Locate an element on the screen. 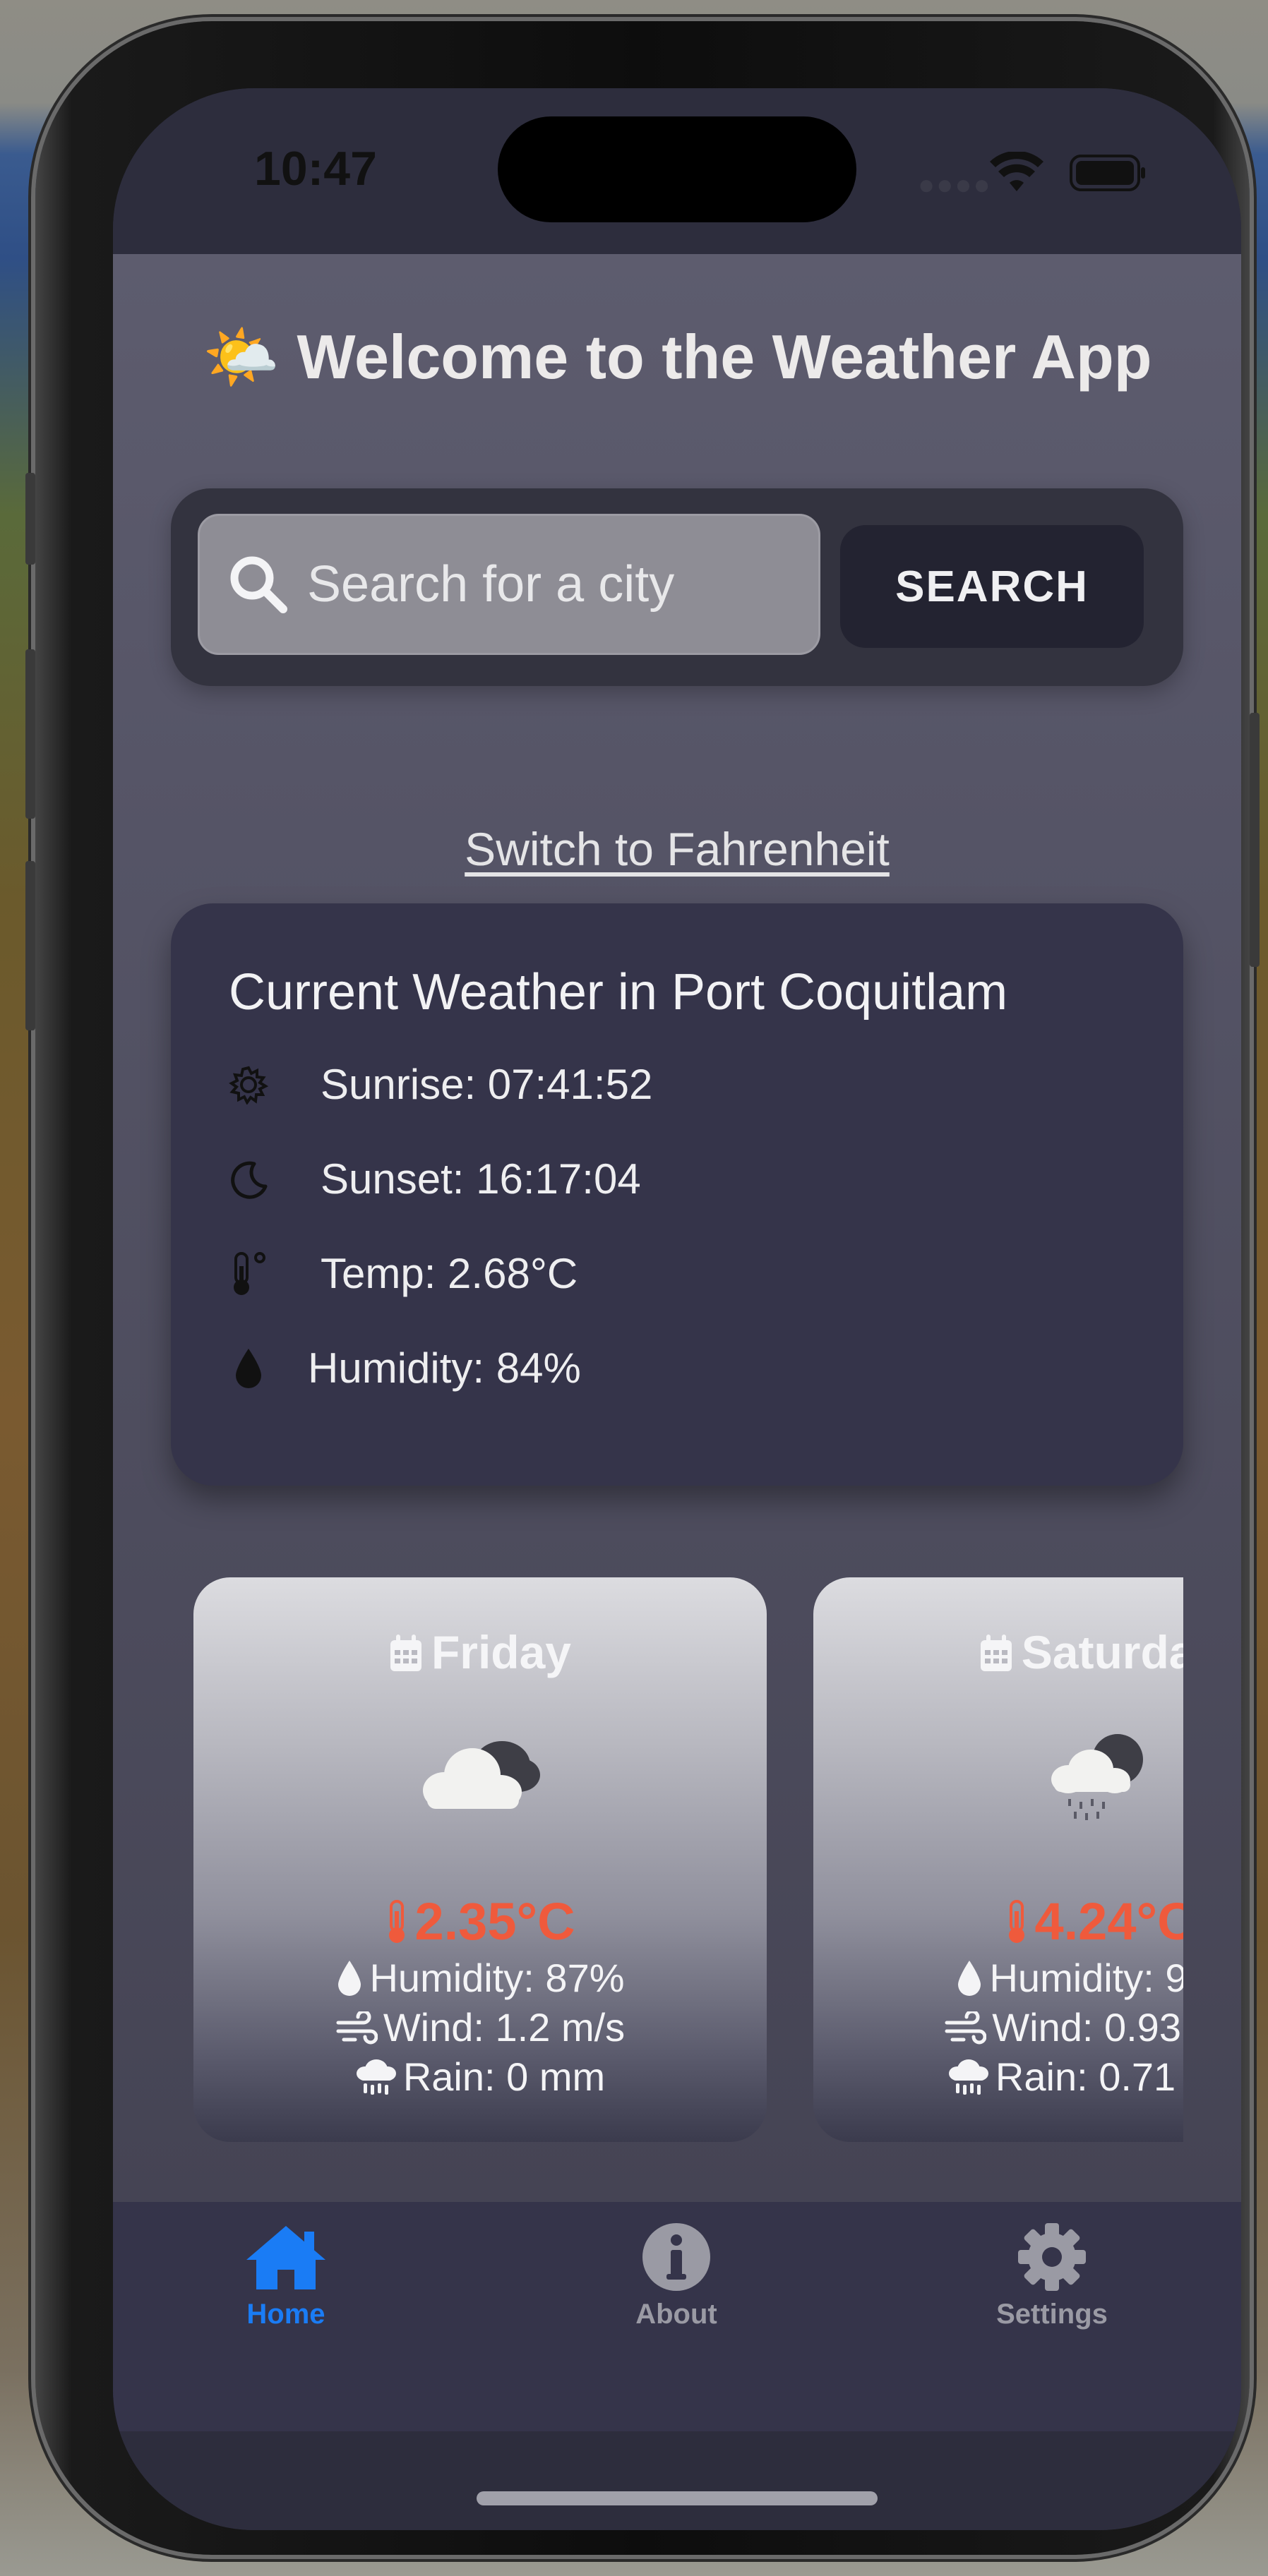 The height and width of the screenshot is (2576, 1268). forecast-rain: Rain: 0 mm is located at coordinates (480, 2077).